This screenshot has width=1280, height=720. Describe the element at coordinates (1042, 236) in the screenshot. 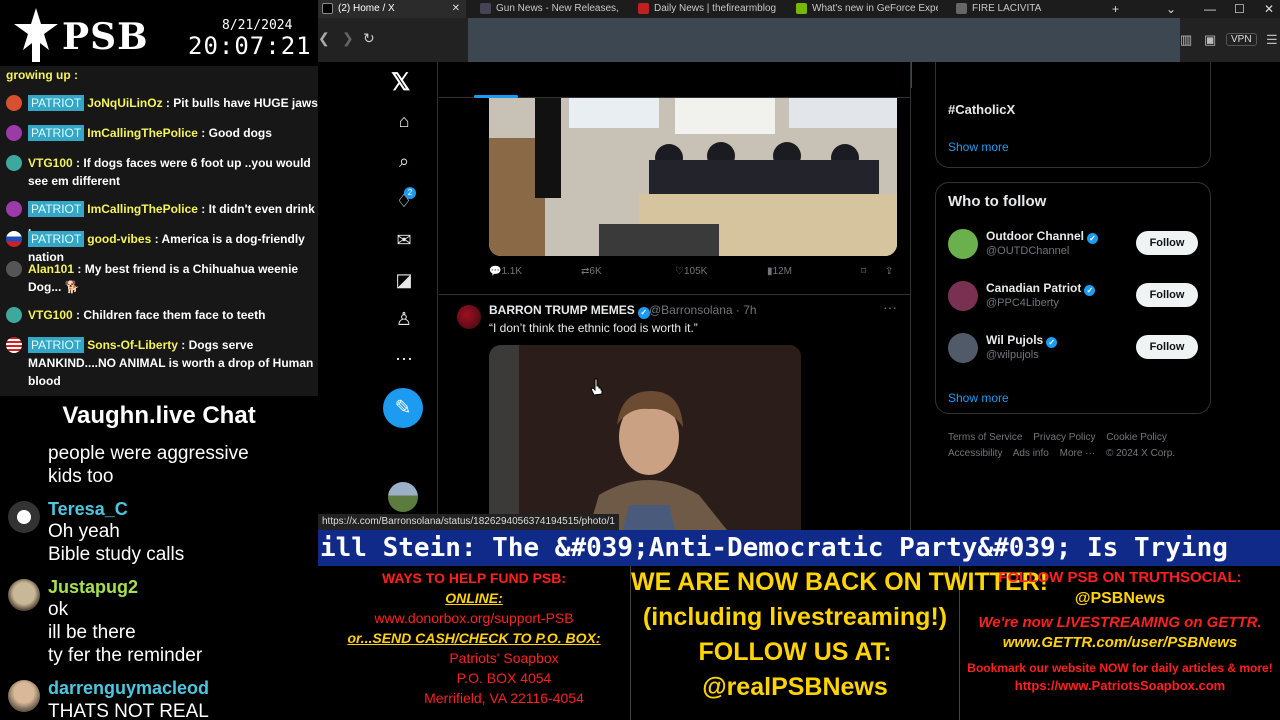

I see `suggestion-name: Outdoor Channel ✓` at that location.